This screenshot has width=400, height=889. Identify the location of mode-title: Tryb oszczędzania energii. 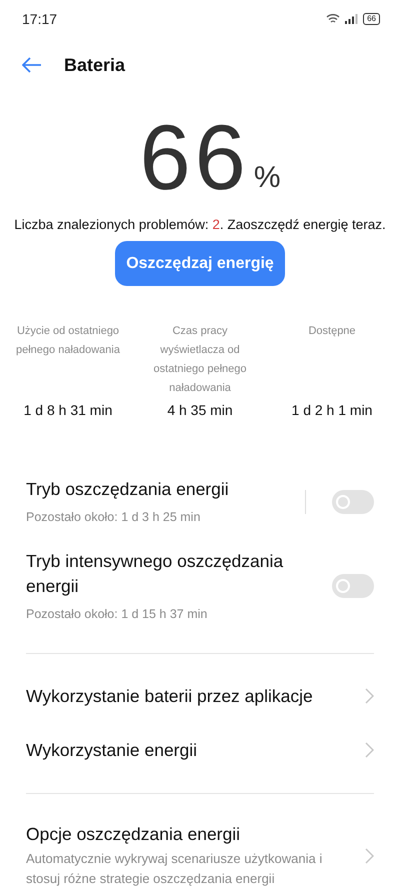
(127, 490).